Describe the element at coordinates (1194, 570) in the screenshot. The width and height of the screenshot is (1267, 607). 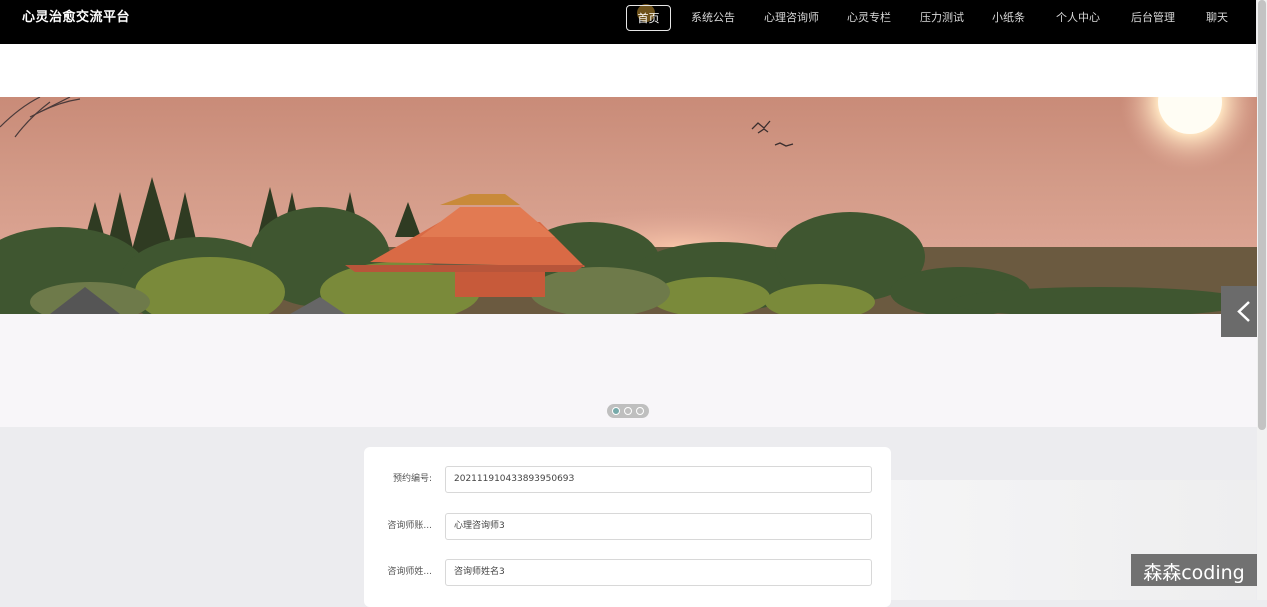
I see `watermark: 森森coding` at that location.